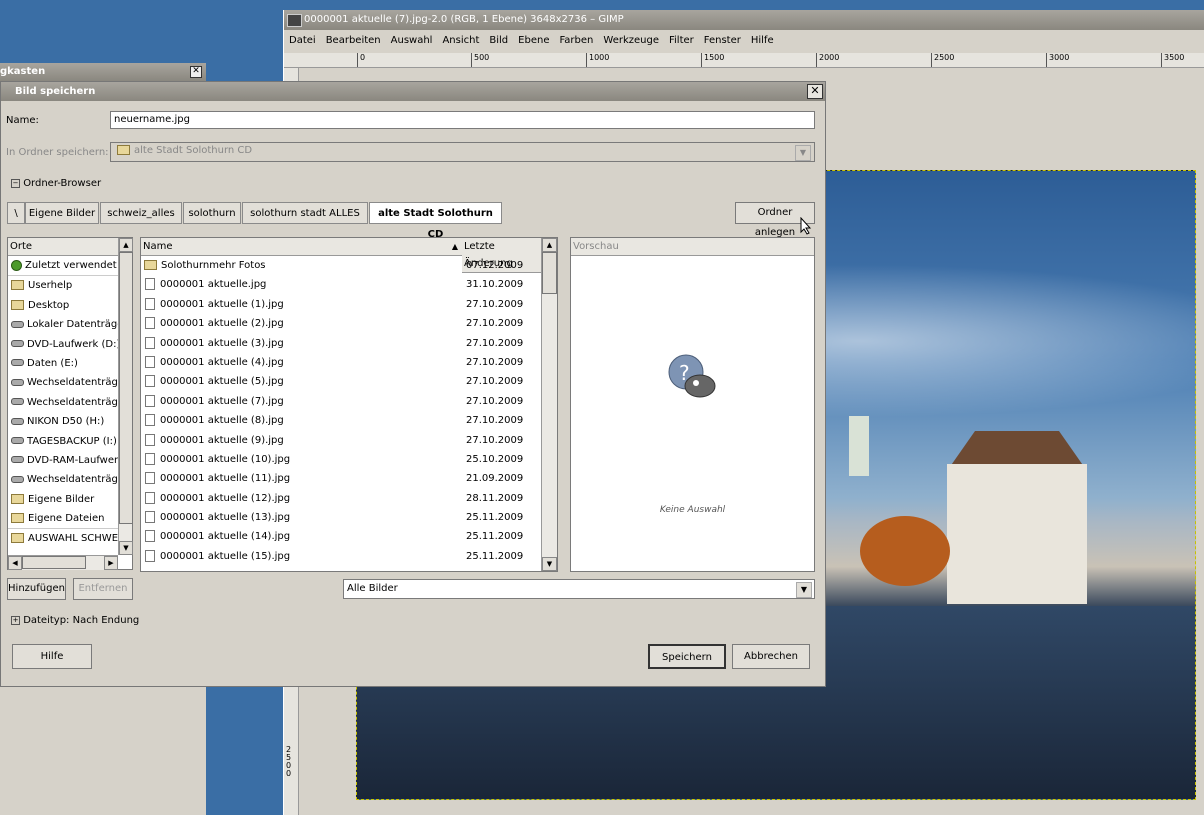  What do you see at coordinates (16, 213) in the screenshot?
I see `crumb-root: \` at bounding box center [16, 213].